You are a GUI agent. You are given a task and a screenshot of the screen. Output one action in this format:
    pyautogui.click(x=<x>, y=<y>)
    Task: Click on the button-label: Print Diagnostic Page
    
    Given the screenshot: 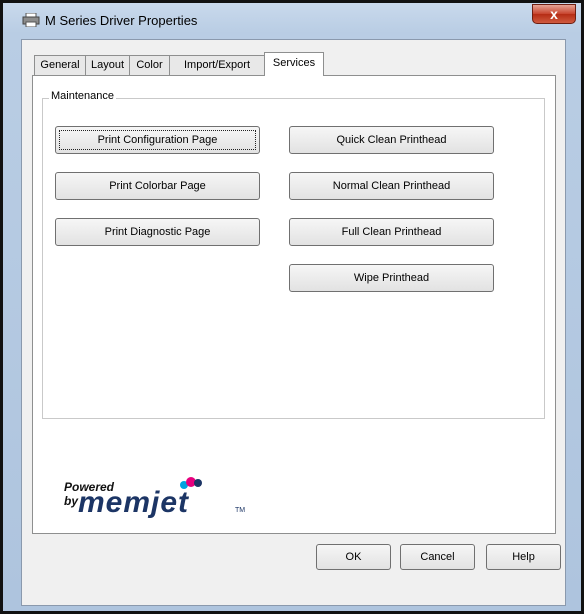 What is the action you would take?
    pyautogui.click(x=157, y=232)
    